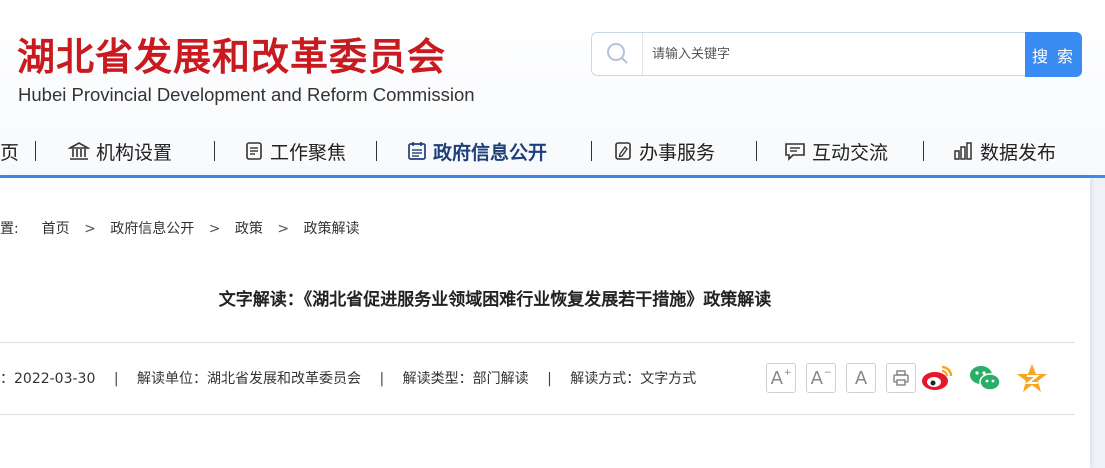  I want to click on print-icon, so click(901, 378).